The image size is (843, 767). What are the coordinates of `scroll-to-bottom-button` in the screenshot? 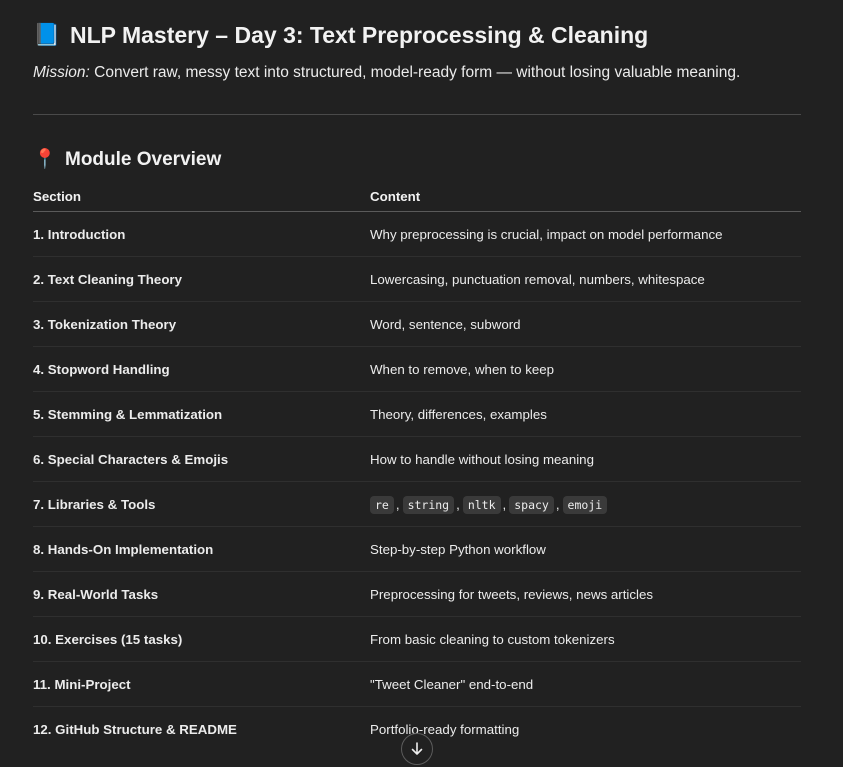 It's located at (417, 749).